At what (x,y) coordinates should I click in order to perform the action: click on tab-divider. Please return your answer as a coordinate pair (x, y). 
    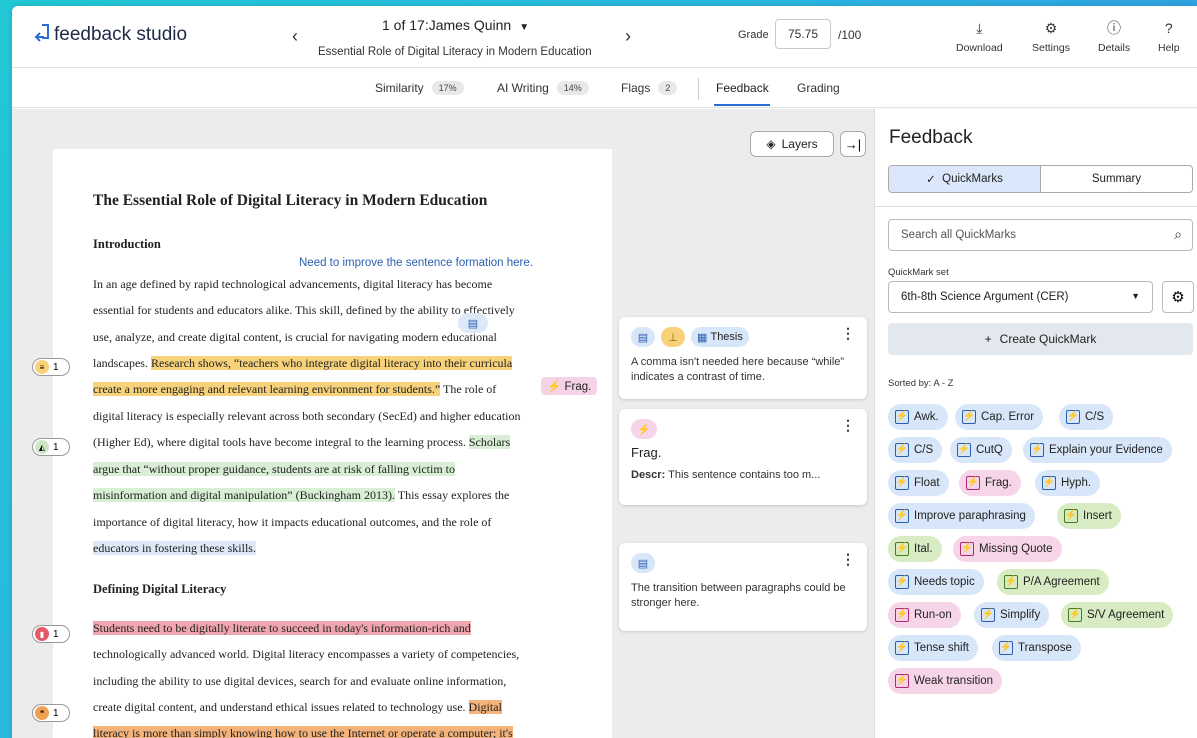
    Looking at the image, I should click on (698, 89).